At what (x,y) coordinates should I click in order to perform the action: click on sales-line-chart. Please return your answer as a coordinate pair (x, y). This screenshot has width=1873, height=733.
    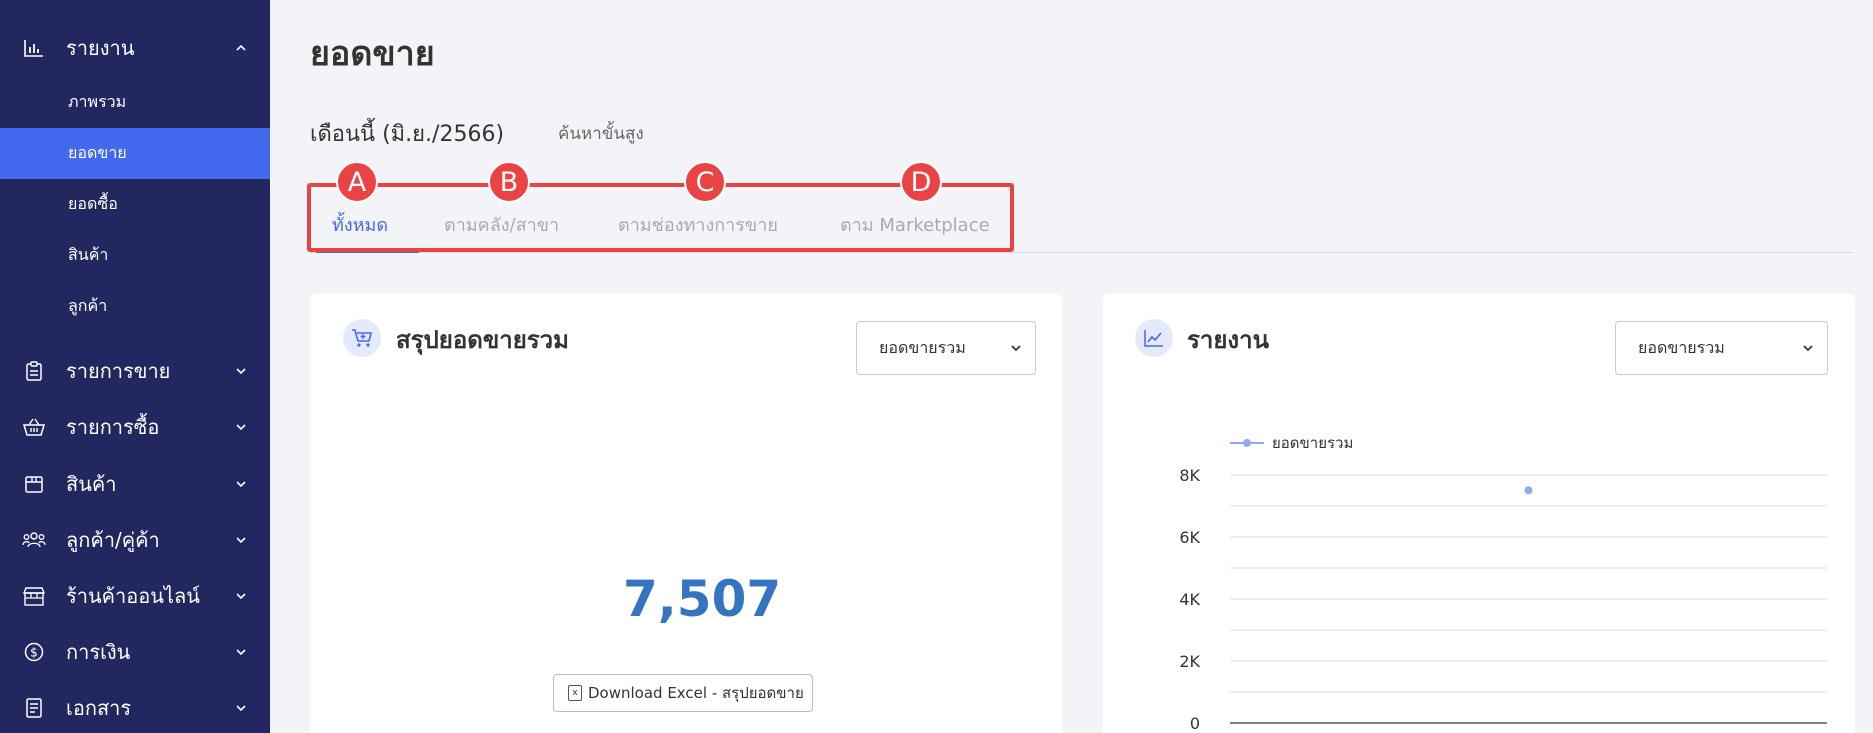
    Looking at the image, I should click on (1528, 599).